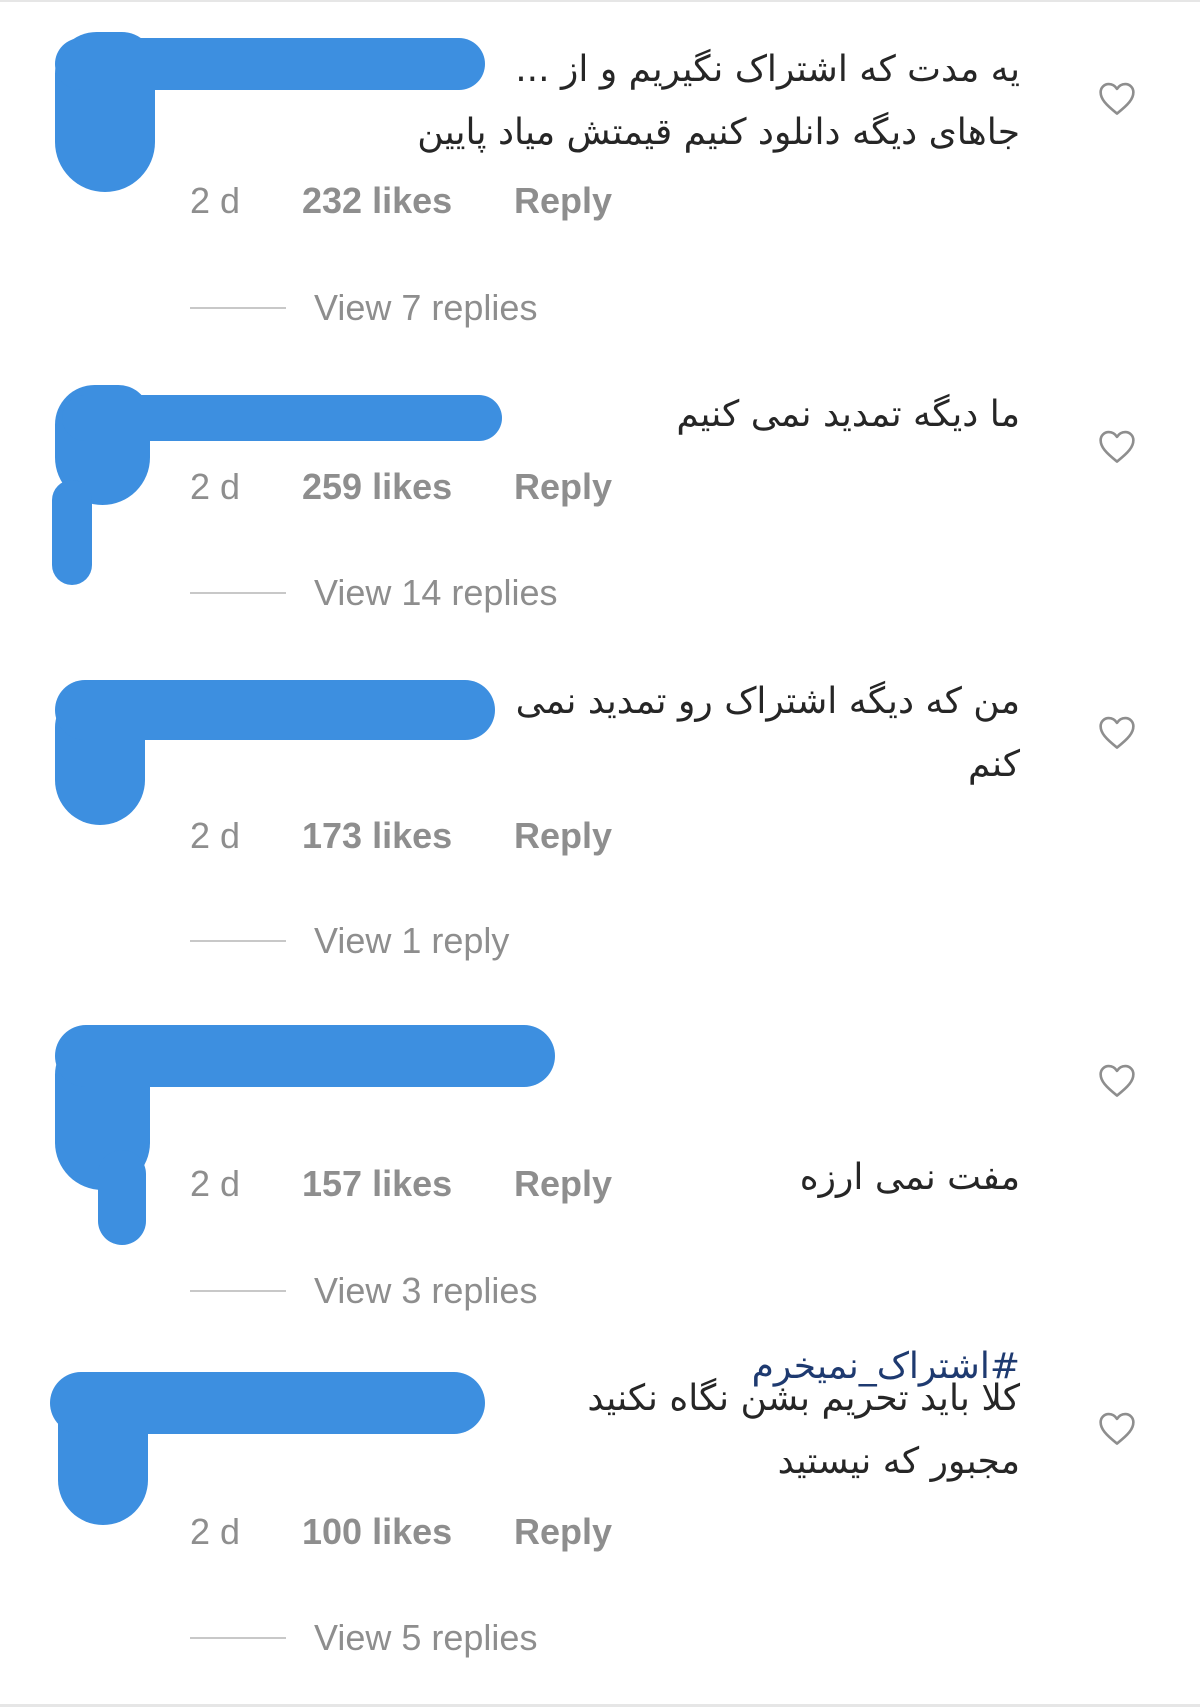 This screenshot has height=1708, width=1200. I want to click on comment-meta: 2 d 157 likes Reply, so click(401, 1184).